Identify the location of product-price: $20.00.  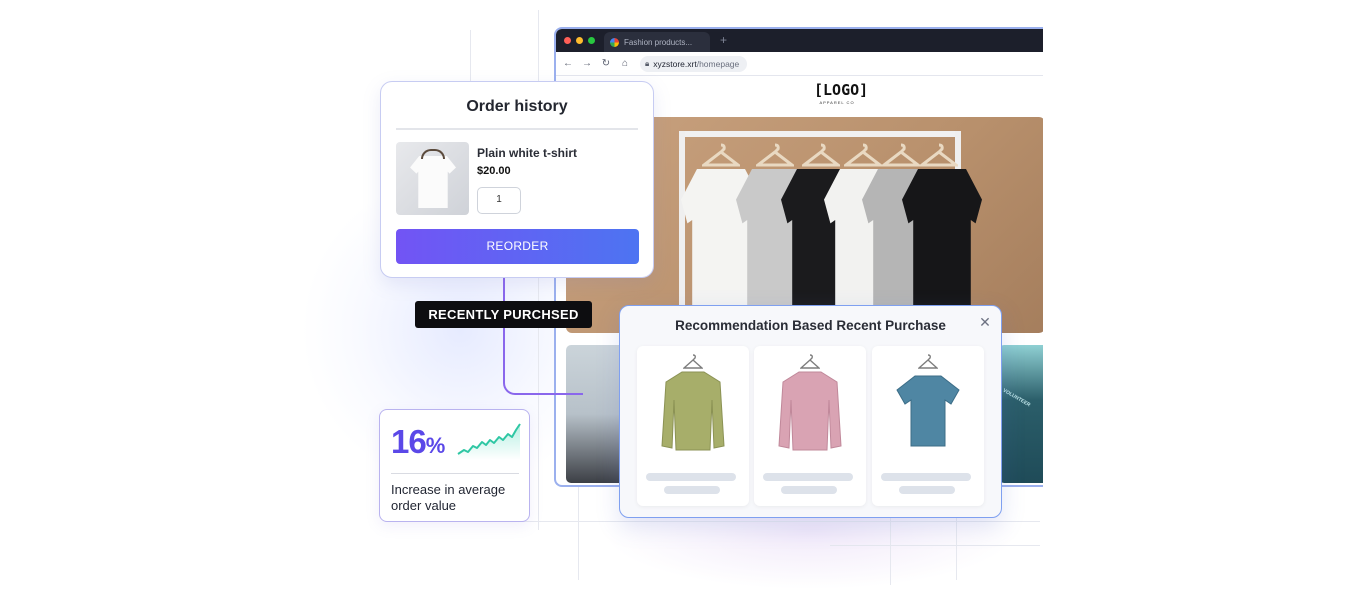
(494, 171).